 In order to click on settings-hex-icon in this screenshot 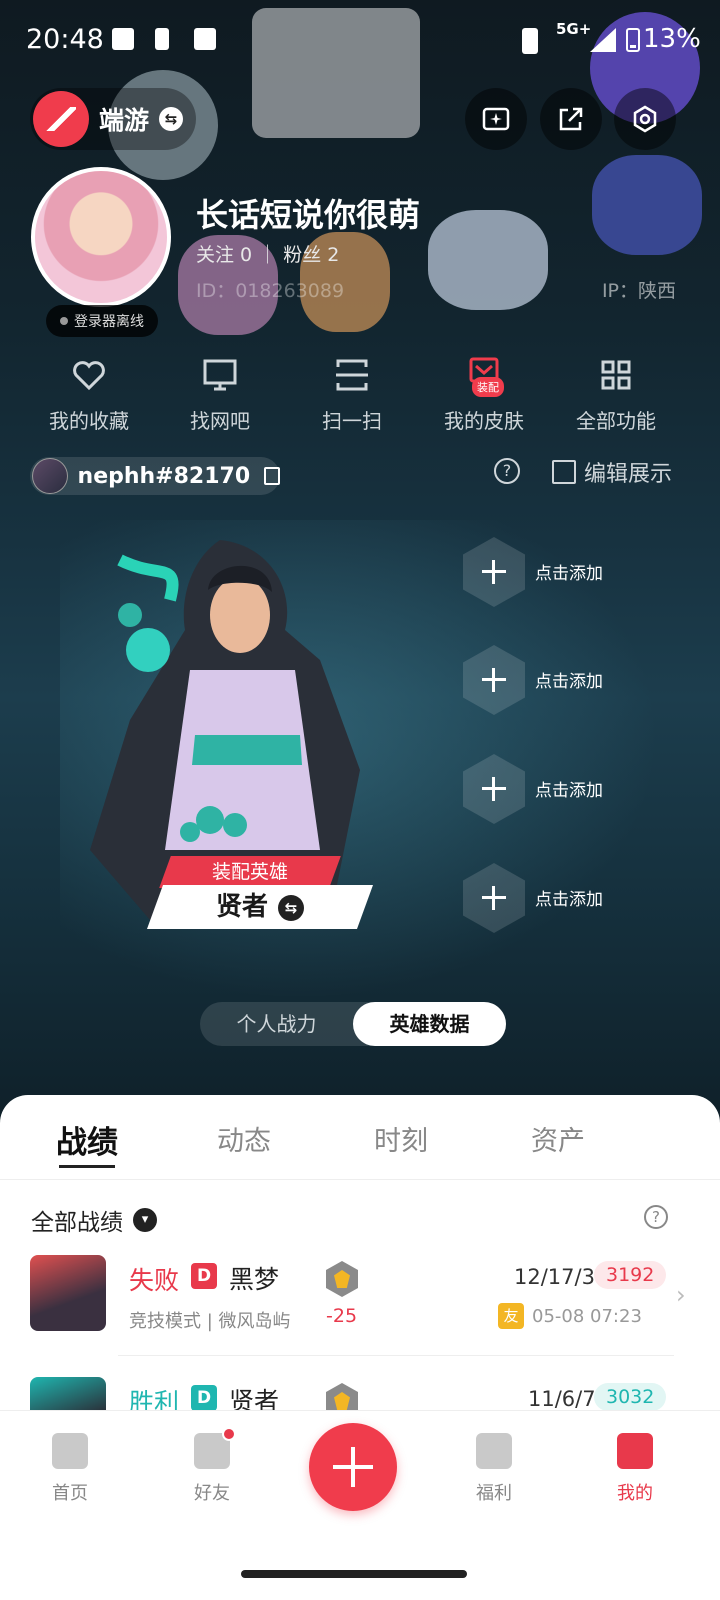, I will do `click(645, 119)`.